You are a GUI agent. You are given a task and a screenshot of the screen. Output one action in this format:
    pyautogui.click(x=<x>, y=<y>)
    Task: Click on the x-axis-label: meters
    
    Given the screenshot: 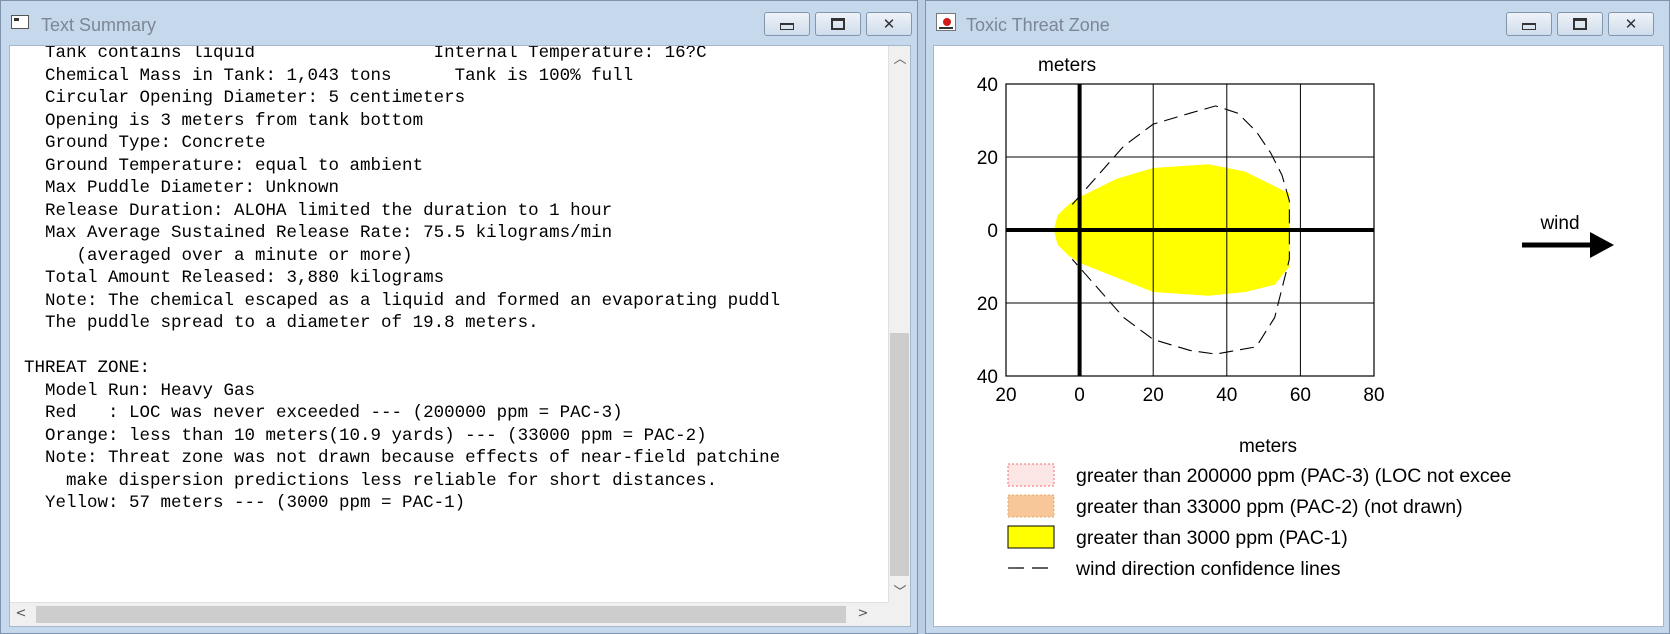 What is the action you would take?
    pyautogui.click(x=1268, y=446)
    